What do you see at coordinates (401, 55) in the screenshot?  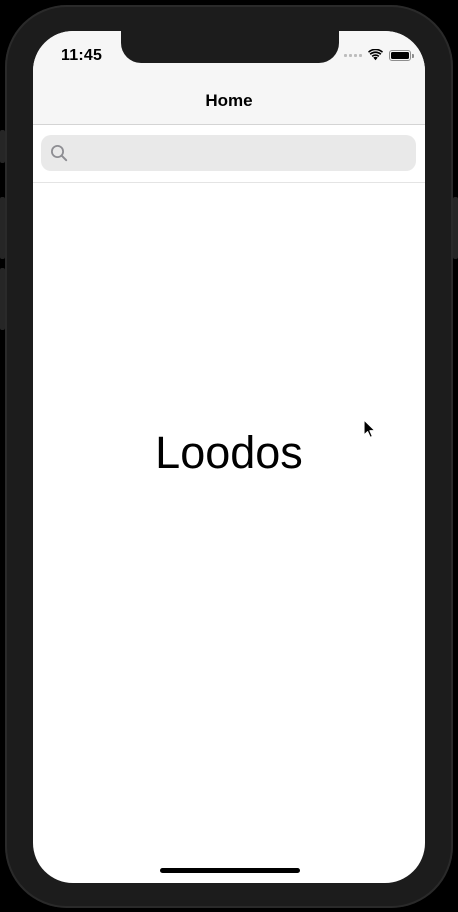 I see `battery-icon` at bounding box center [401, 55].